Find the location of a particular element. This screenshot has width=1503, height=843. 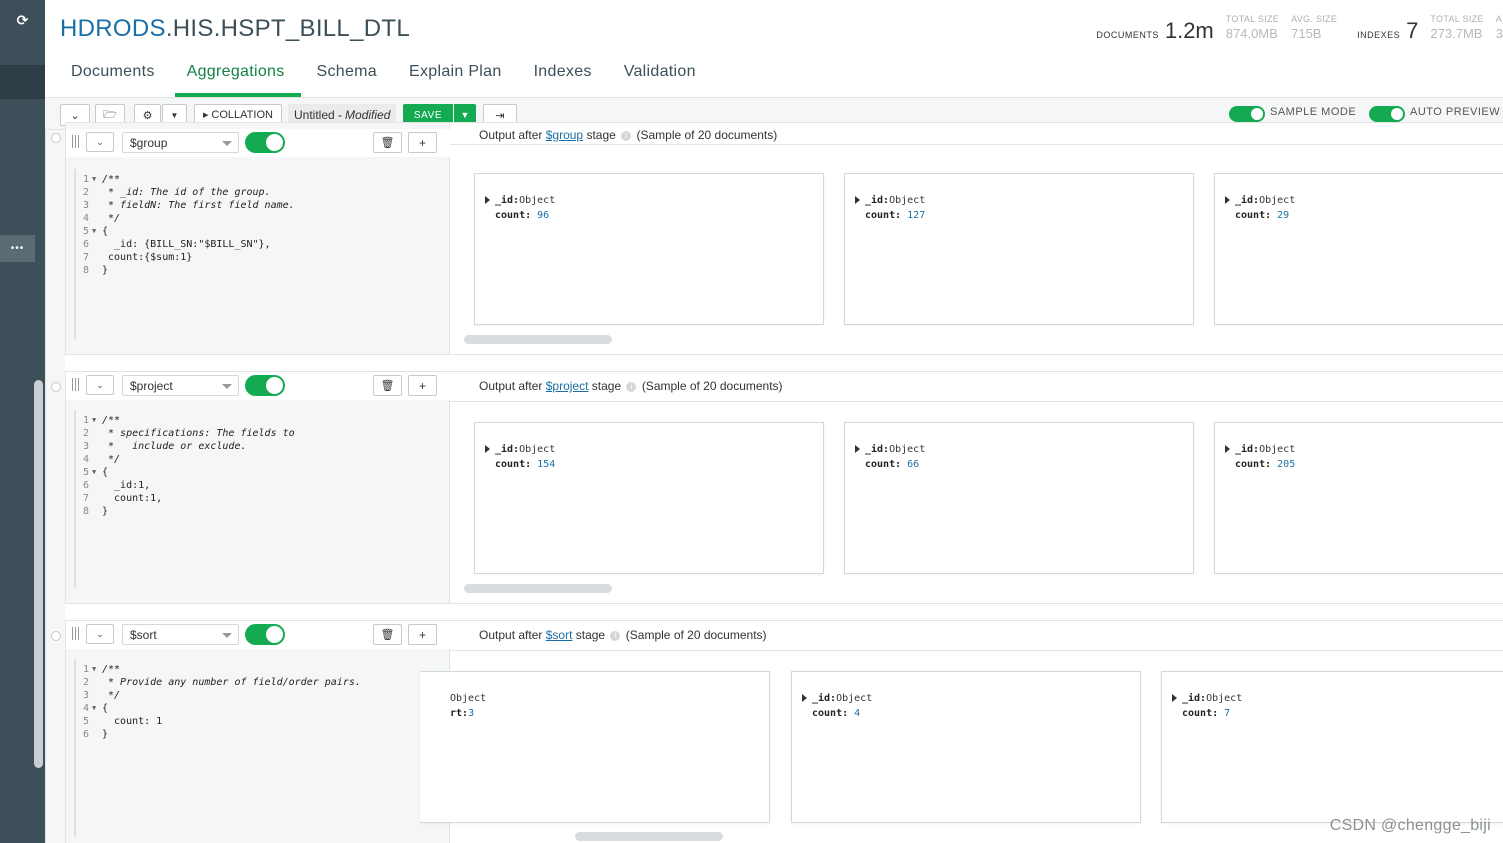

pipeline-status: - Modified is located at coordinates (364, 115).